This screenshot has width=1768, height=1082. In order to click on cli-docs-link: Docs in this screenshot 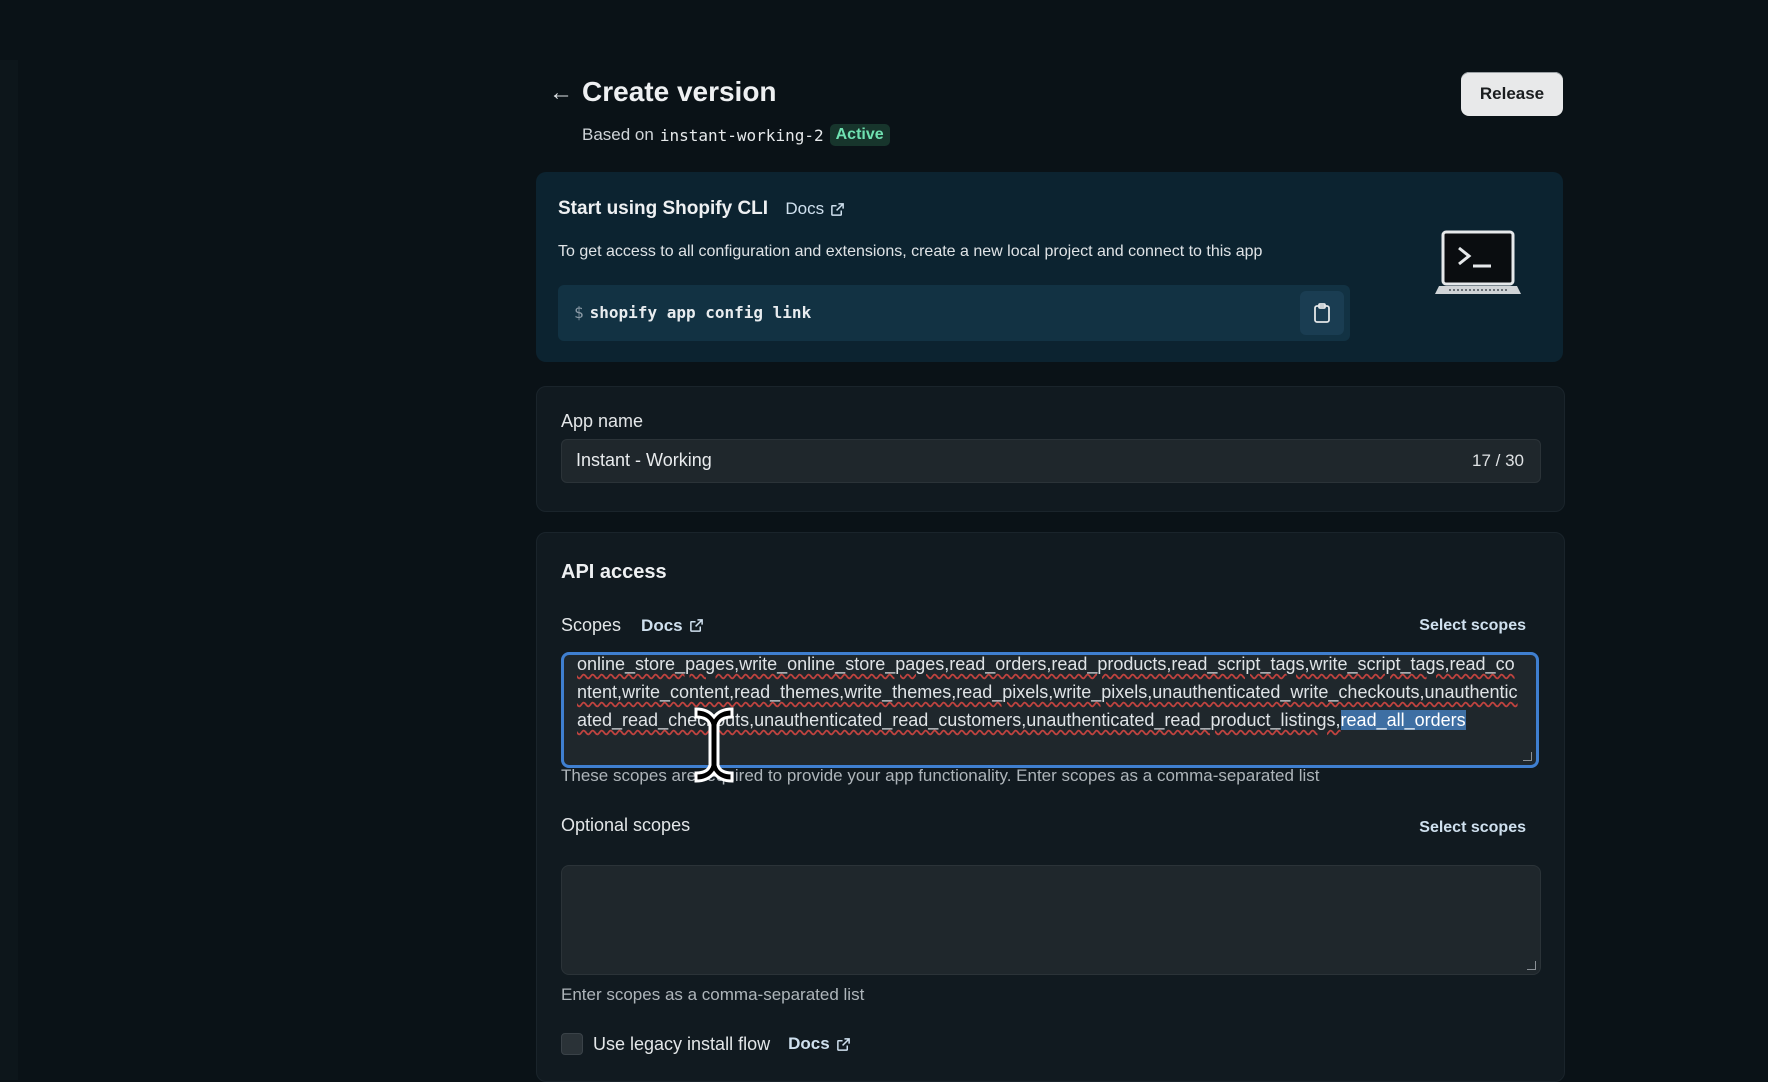, I will do `click(815, 209)`.